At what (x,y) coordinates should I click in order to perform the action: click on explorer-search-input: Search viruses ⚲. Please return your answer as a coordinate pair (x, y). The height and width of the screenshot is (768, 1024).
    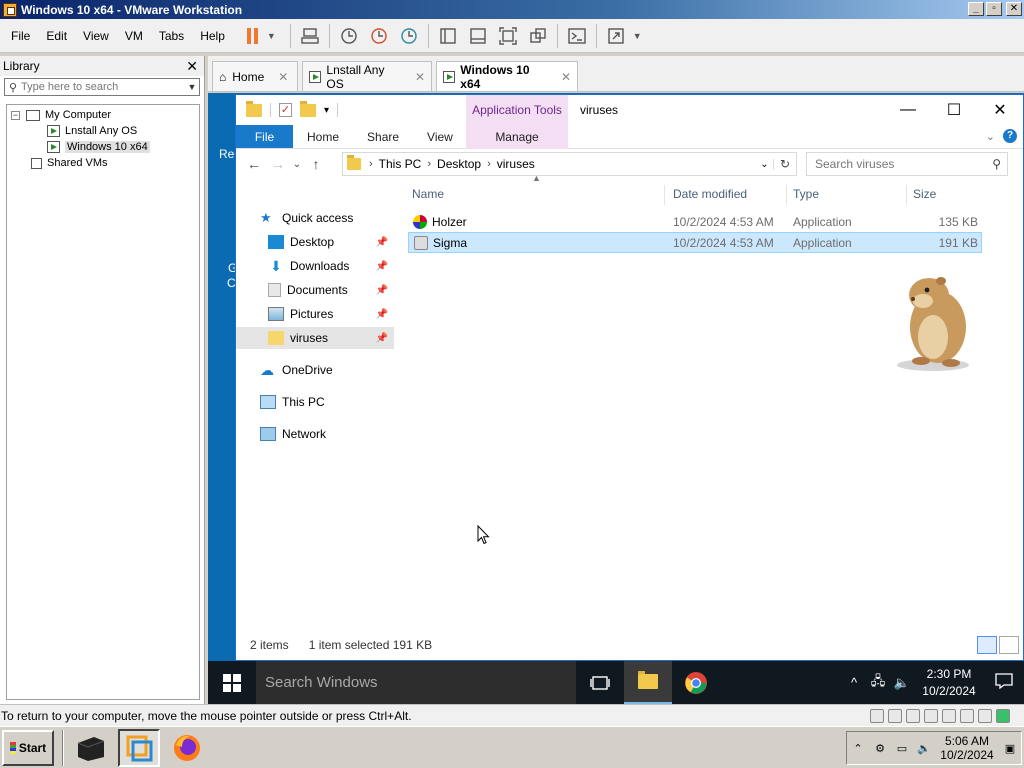
    Looking at the image, I should click on (907, 164).